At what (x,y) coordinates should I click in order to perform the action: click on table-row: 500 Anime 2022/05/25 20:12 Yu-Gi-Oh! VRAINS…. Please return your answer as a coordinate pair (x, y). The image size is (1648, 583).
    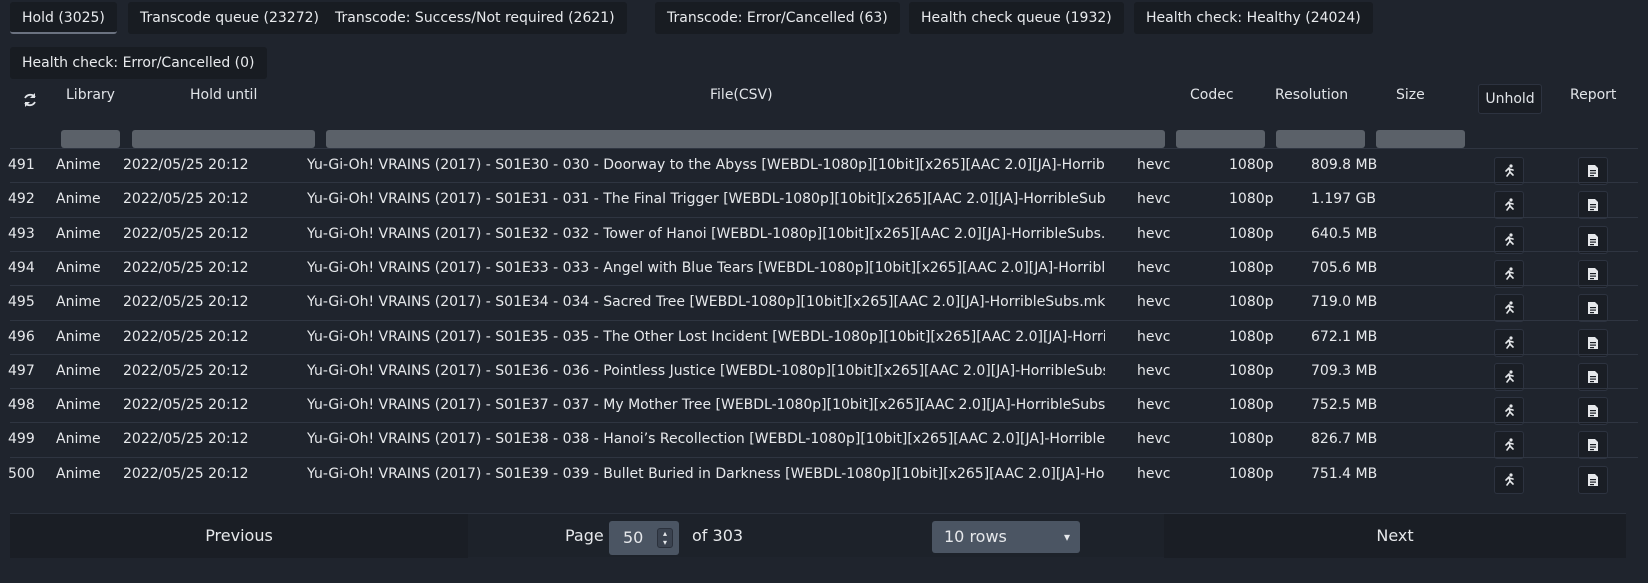
    Looking at the image, I should click on (823, 475).